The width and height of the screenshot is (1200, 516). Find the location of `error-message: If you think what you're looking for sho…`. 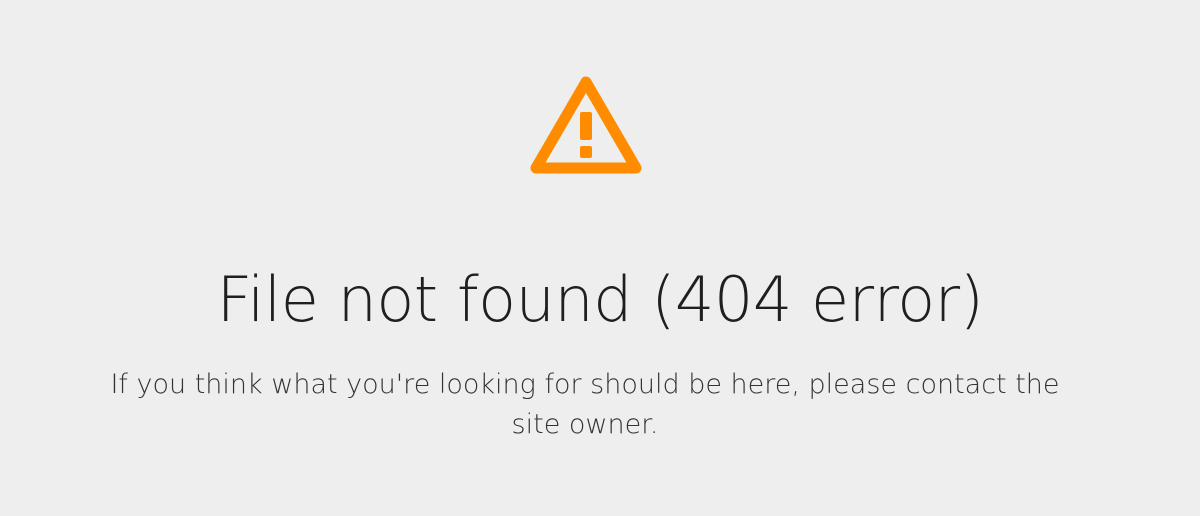

error-message: If you think what you're looking for sho… is located at coordinates (585, 404).